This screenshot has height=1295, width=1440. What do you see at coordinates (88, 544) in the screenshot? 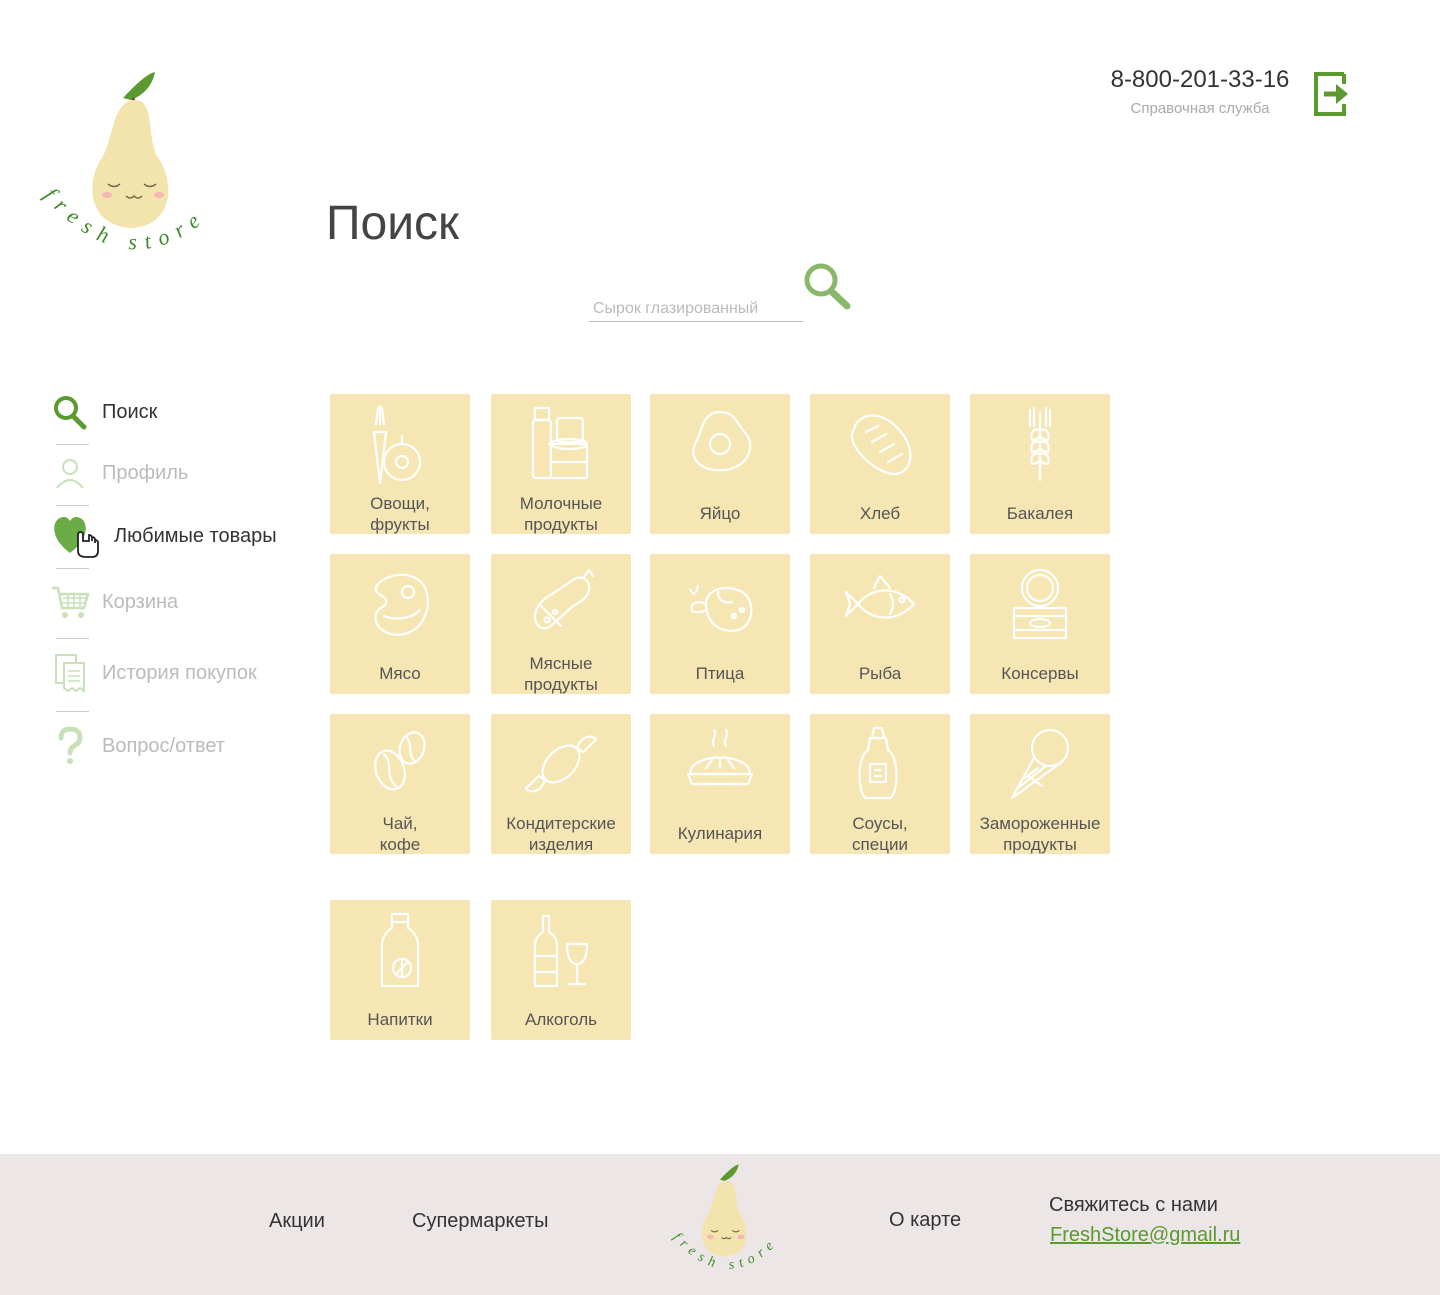
I see `hand-cursor-icon` at bounding box center [88, 544].